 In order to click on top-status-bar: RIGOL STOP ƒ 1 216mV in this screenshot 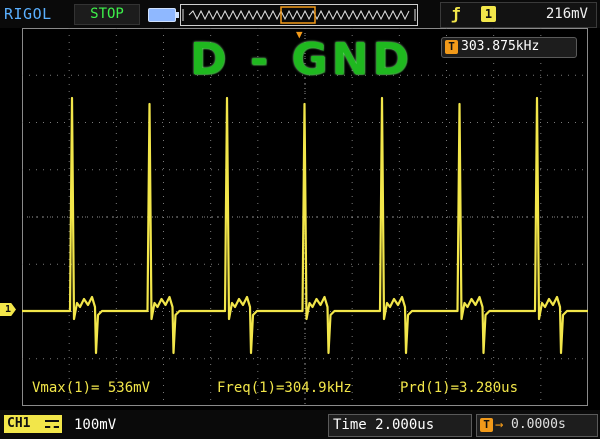, I will do `click(300, 14)`.